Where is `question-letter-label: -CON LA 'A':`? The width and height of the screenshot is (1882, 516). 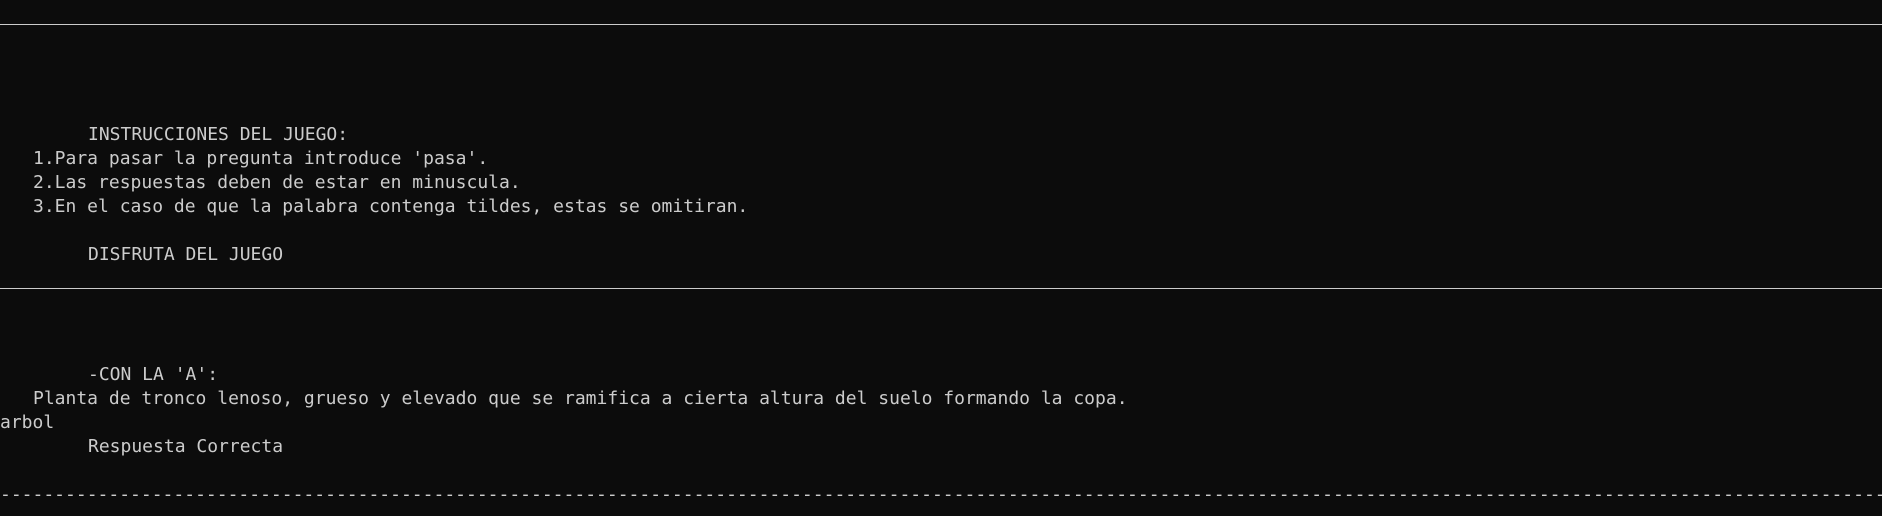
question-letter-label: -CON LA 'A': is located at coordinates (153, 374).